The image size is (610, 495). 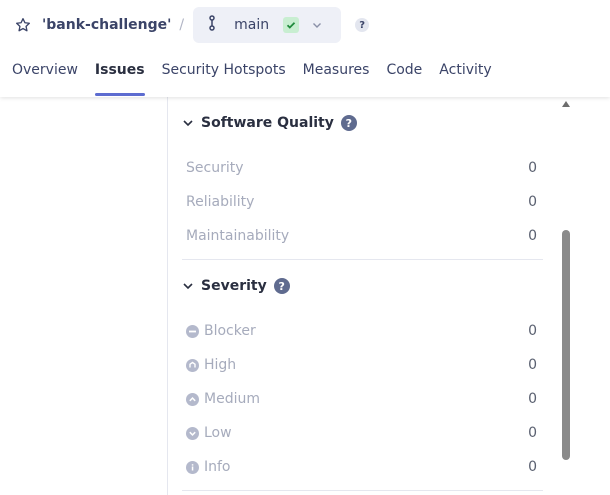 What do you see at coordinates (361, 168) in the screenshot?
I see `facet-security: Security 0` at bounding box center [361, 168].